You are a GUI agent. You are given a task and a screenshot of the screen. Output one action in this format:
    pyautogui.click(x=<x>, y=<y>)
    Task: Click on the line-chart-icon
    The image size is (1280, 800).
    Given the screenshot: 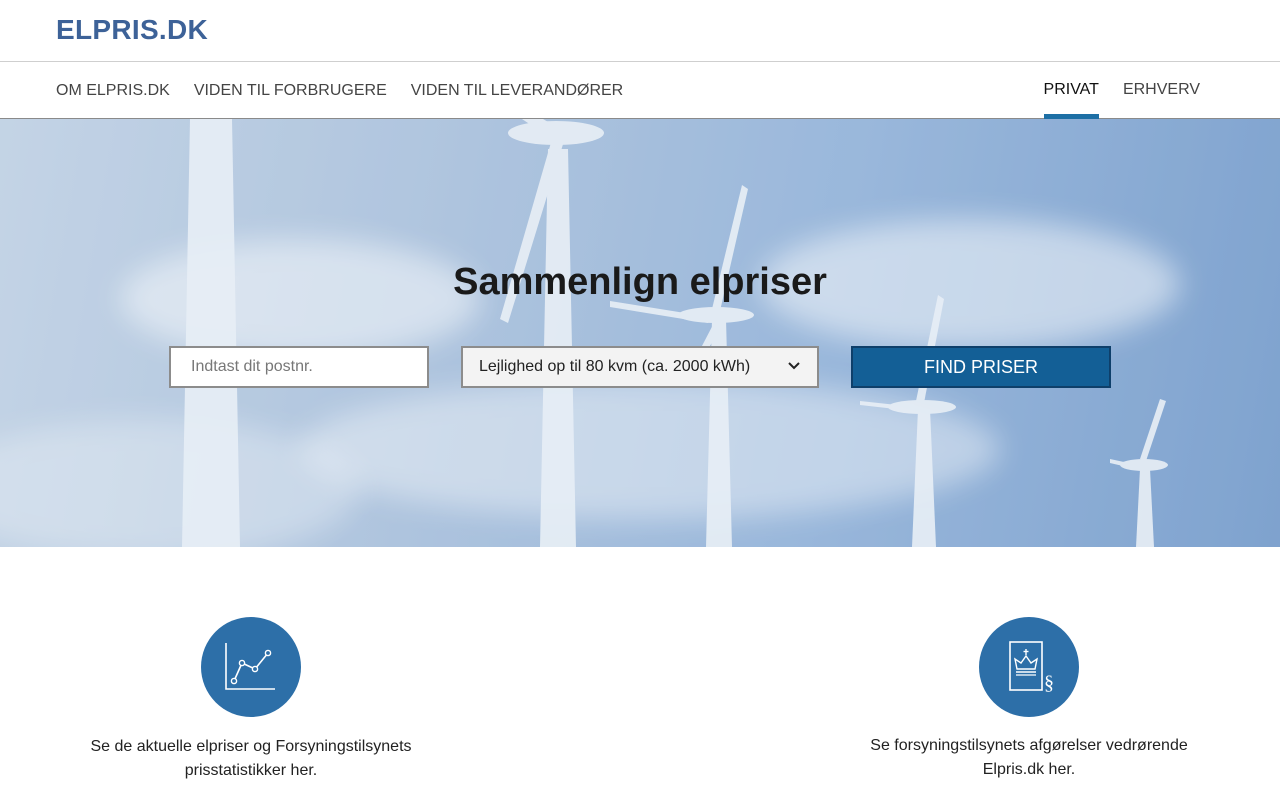 What is the action you would take?
    pyautogui.click(x=250, y=666)
    